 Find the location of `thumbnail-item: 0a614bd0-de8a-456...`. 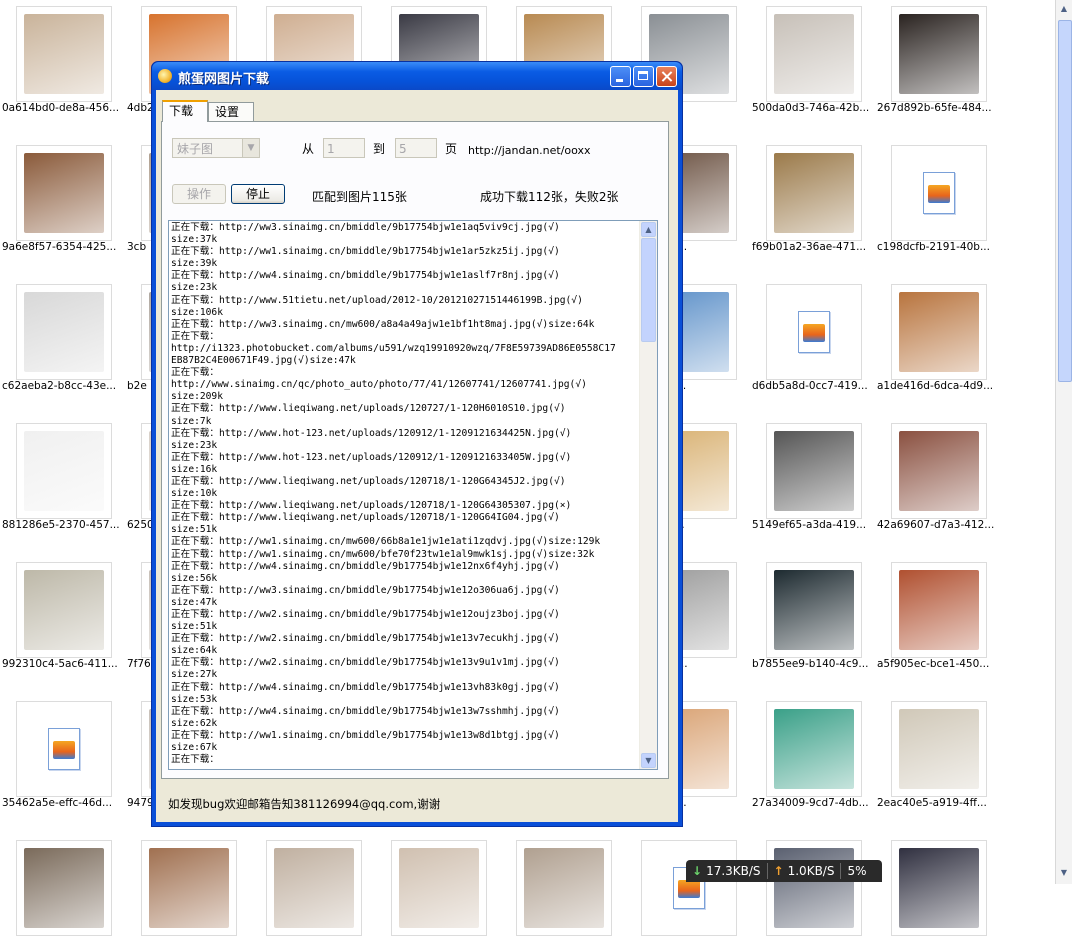

thumbnail-item: 0a614bd0-de8a-456... is located at coordinates (62, 59).